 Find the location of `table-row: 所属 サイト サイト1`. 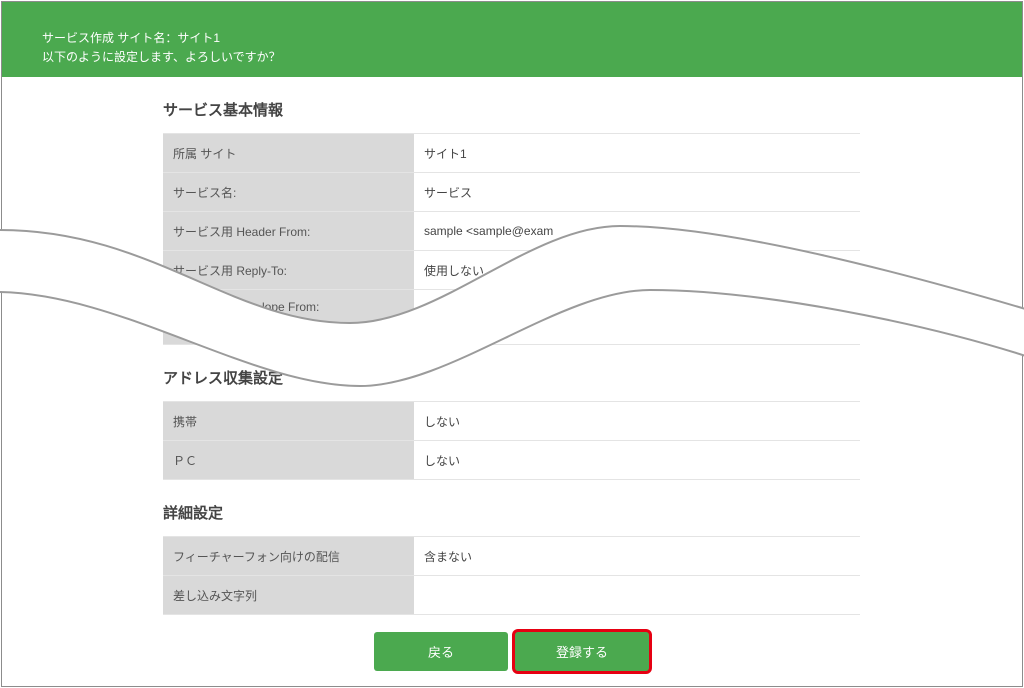

table-row: 所属 サイト サイト1 is located at coordinates (511, 153).